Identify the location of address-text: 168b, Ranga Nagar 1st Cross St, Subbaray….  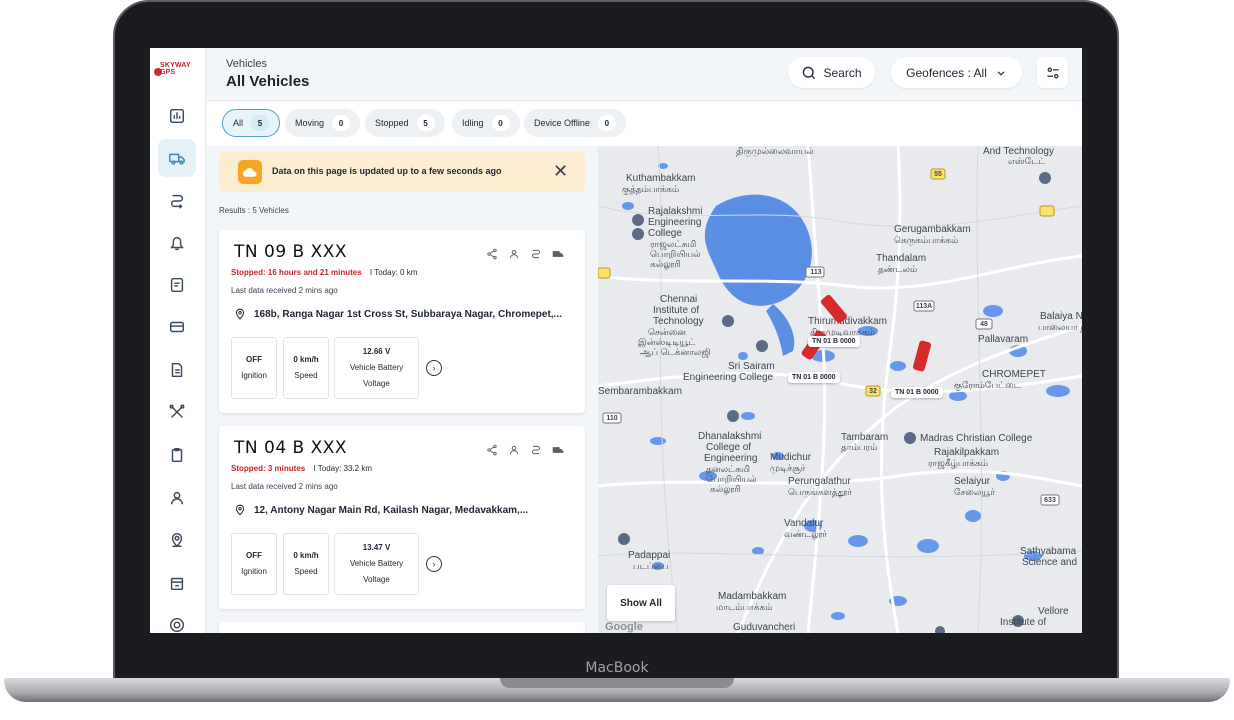
(408, 314).